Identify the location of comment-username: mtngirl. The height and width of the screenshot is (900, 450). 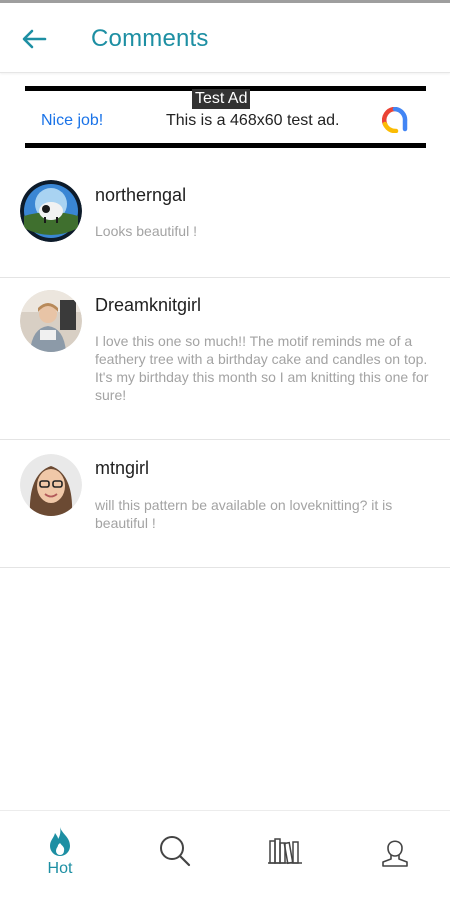
(122, 468).